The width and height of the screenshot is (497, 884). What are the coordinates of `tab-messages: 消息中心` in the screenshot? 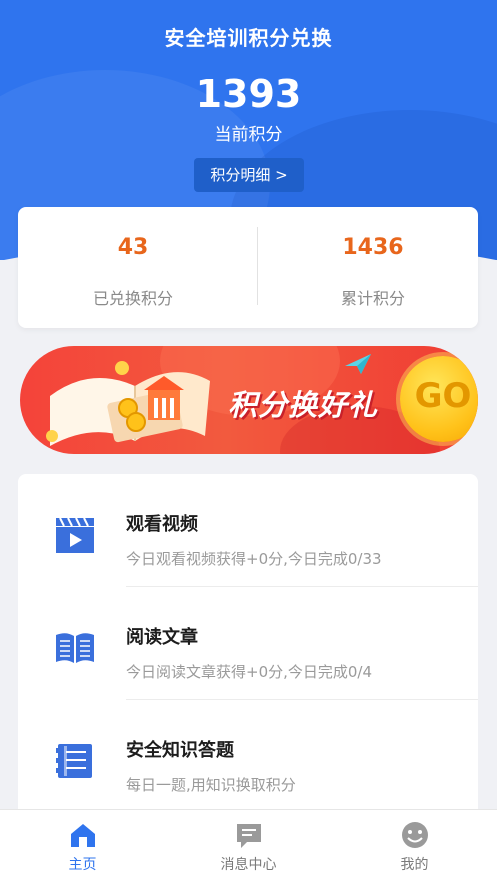 It's located at (248, 847).